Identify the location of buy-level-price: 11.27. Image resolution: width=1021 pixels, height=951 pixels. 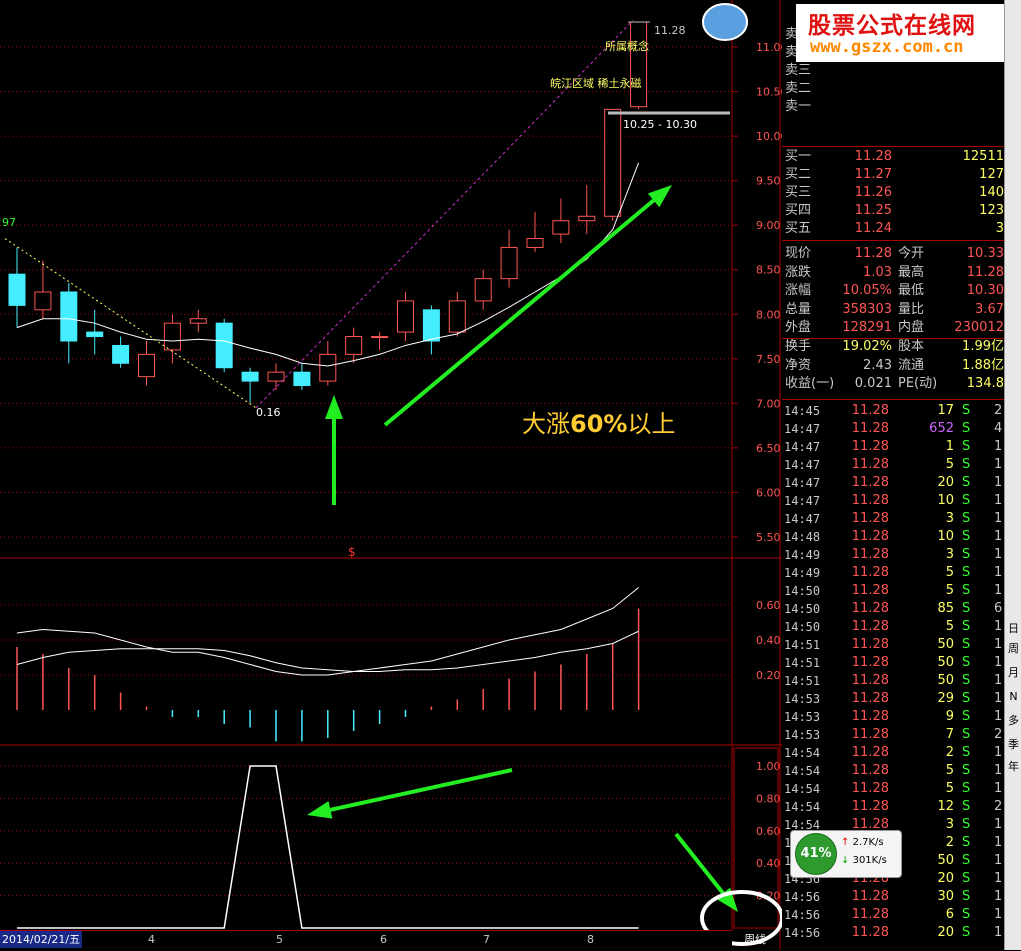
(873, 174).